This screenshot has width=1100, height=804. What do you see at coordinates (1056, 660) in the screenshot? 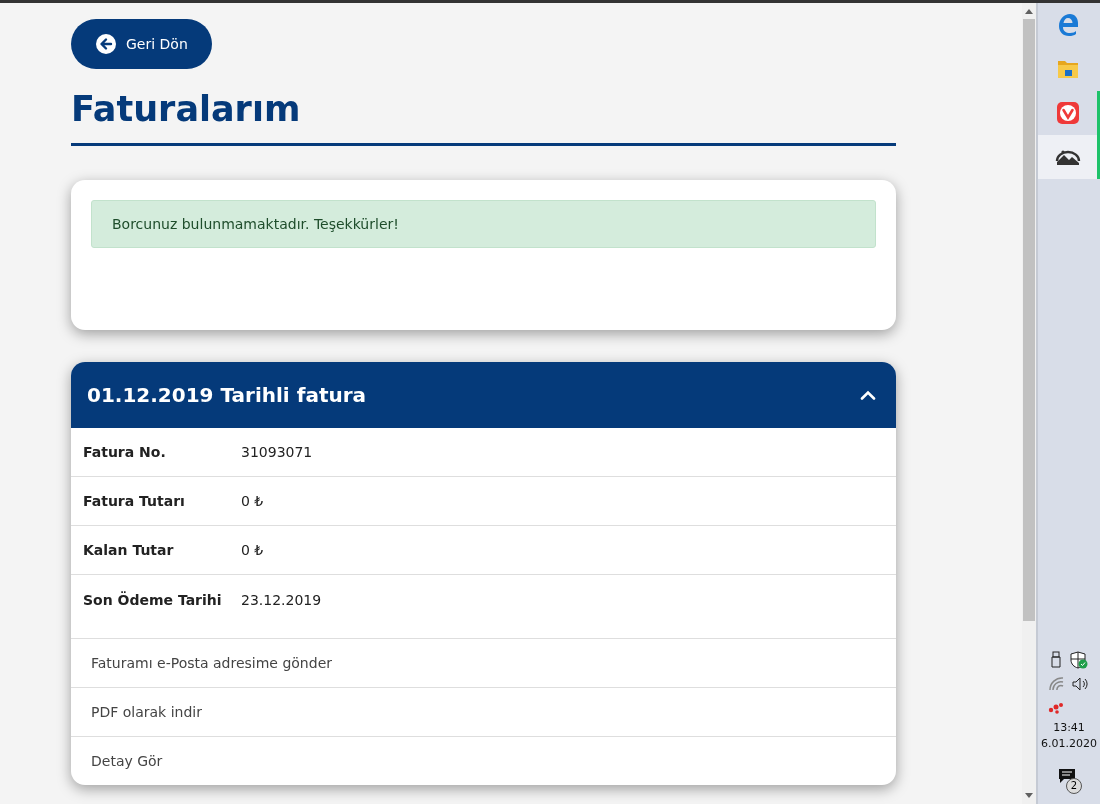
I see `usb-drive-icon` at bounding box center [1056, 660].